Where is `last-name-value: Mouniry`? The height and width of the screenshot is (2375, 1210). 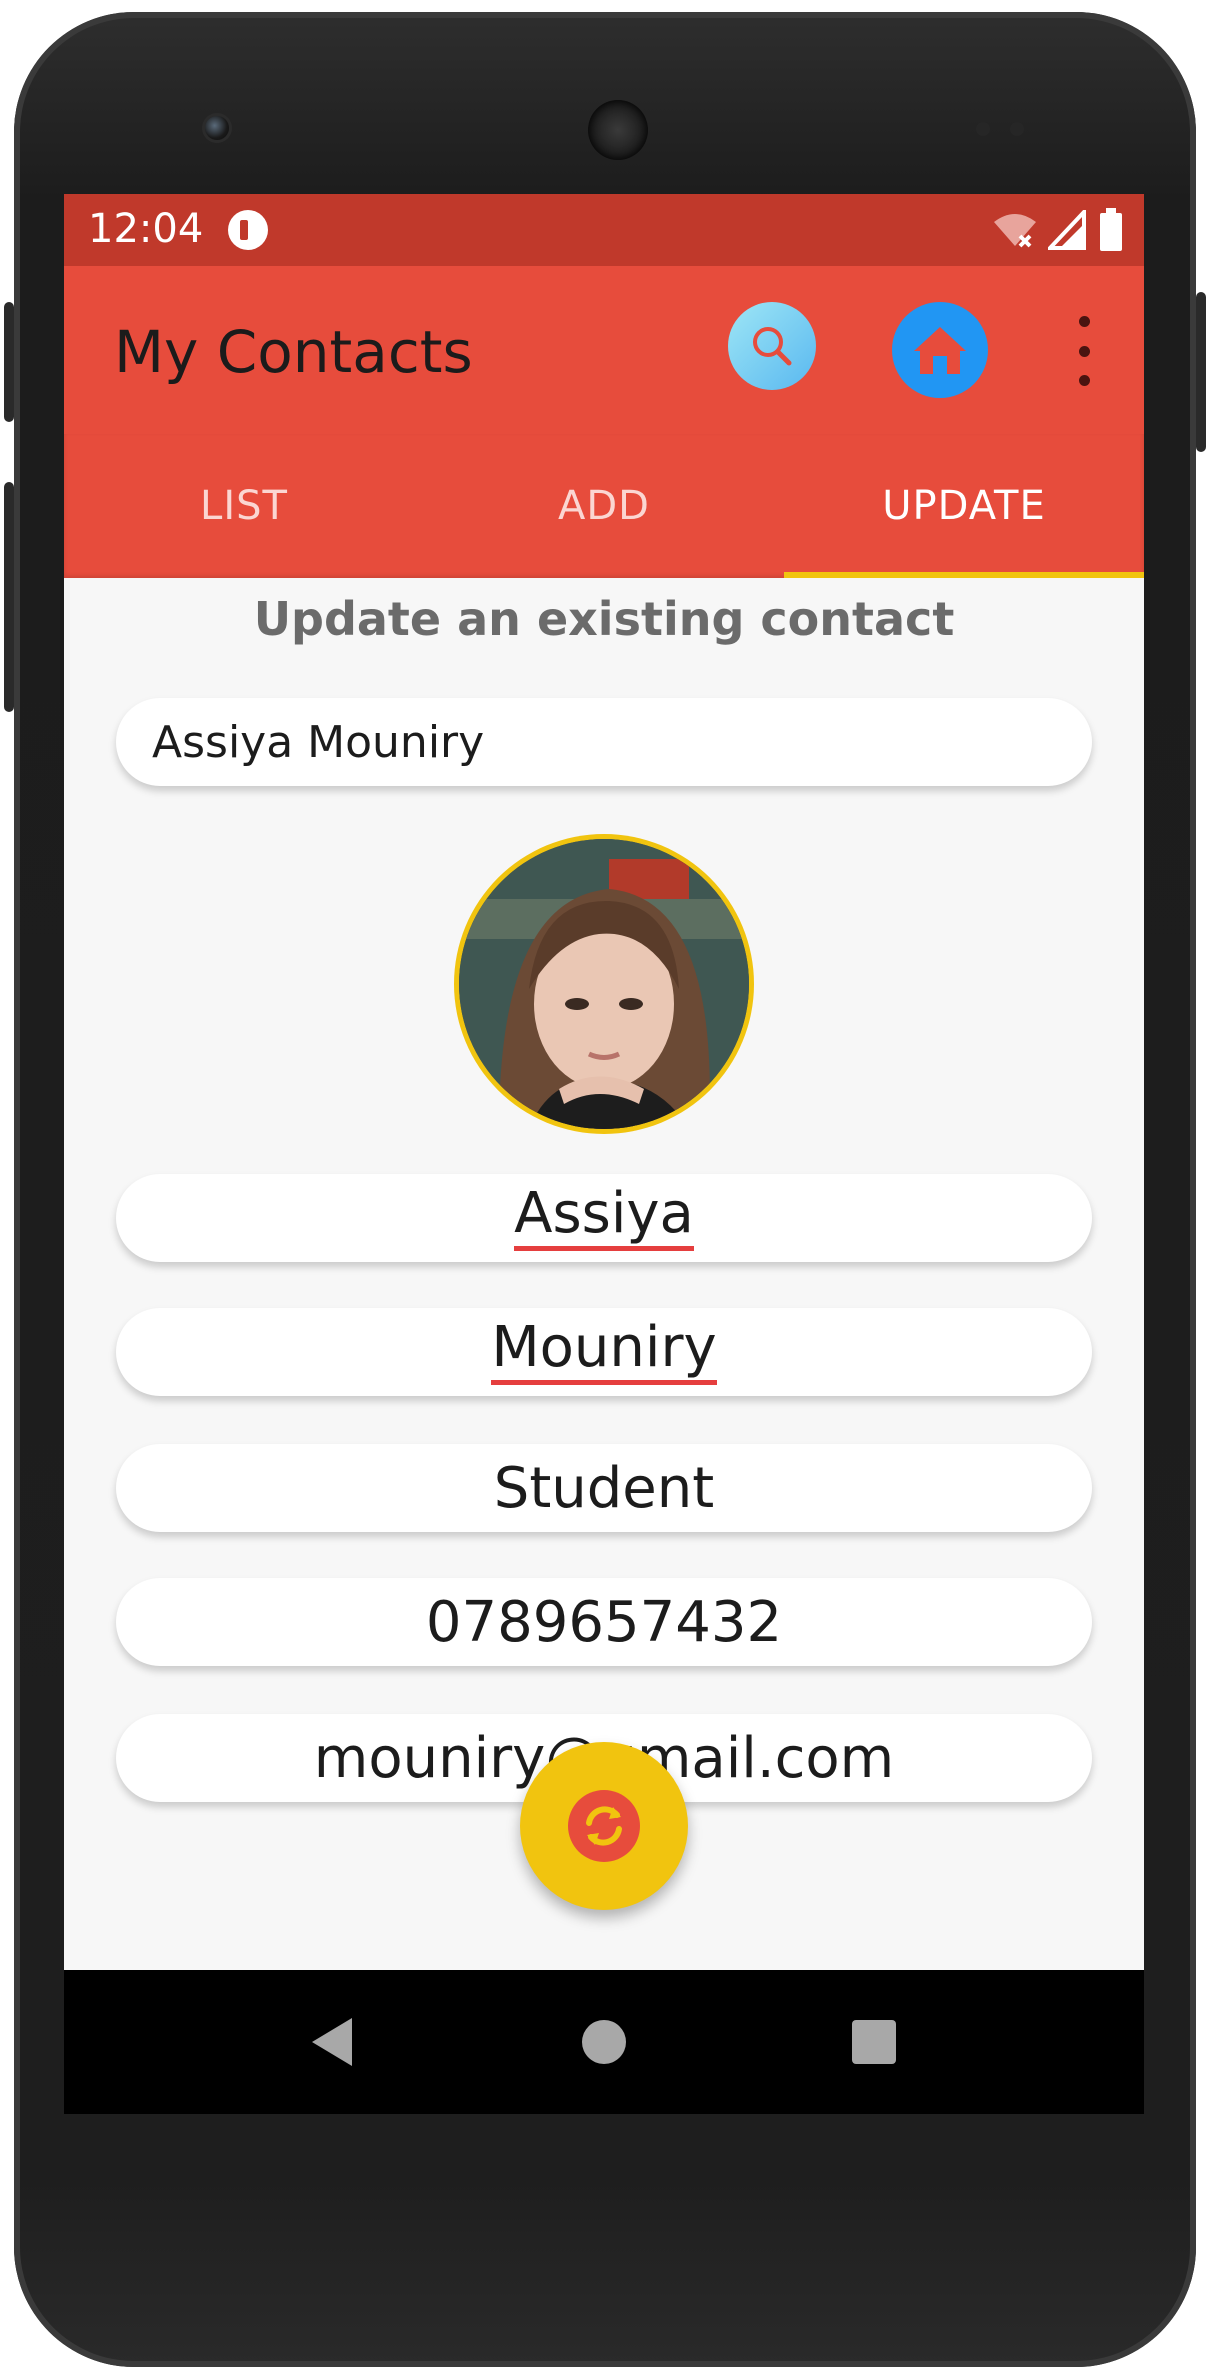
last-name-value: Mouniry is located at coordinates (604, 1351).